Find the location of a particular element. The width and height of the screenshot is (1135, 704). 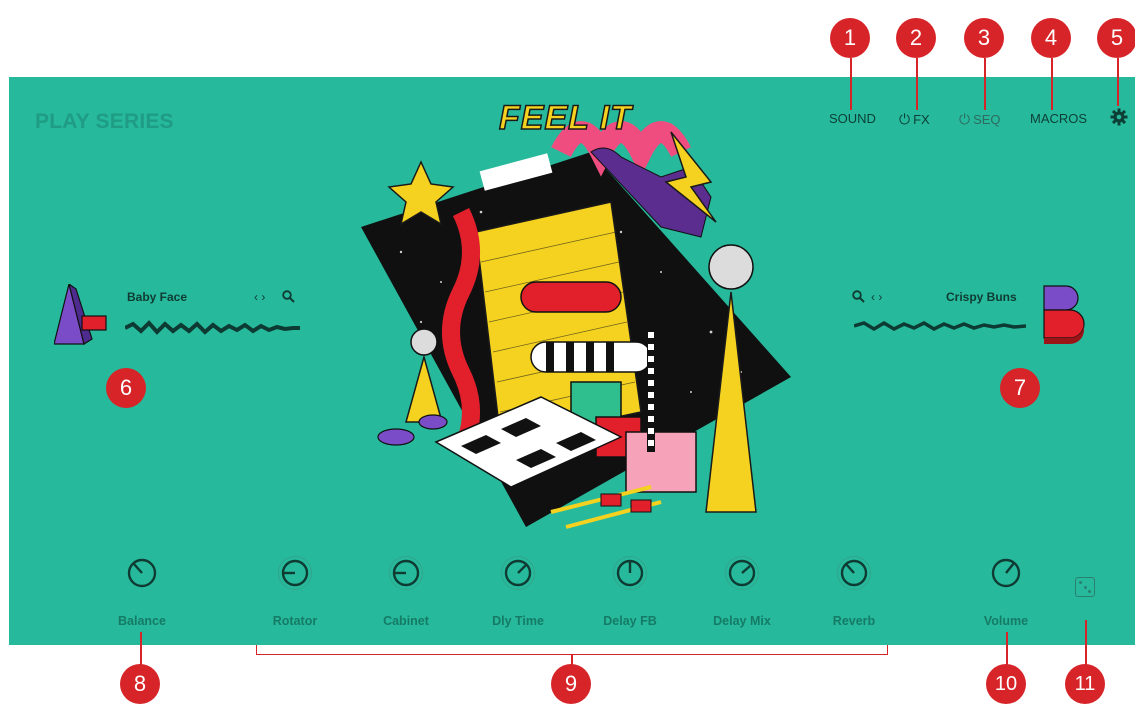

red-cylinder is located at coordinates (571, 297).